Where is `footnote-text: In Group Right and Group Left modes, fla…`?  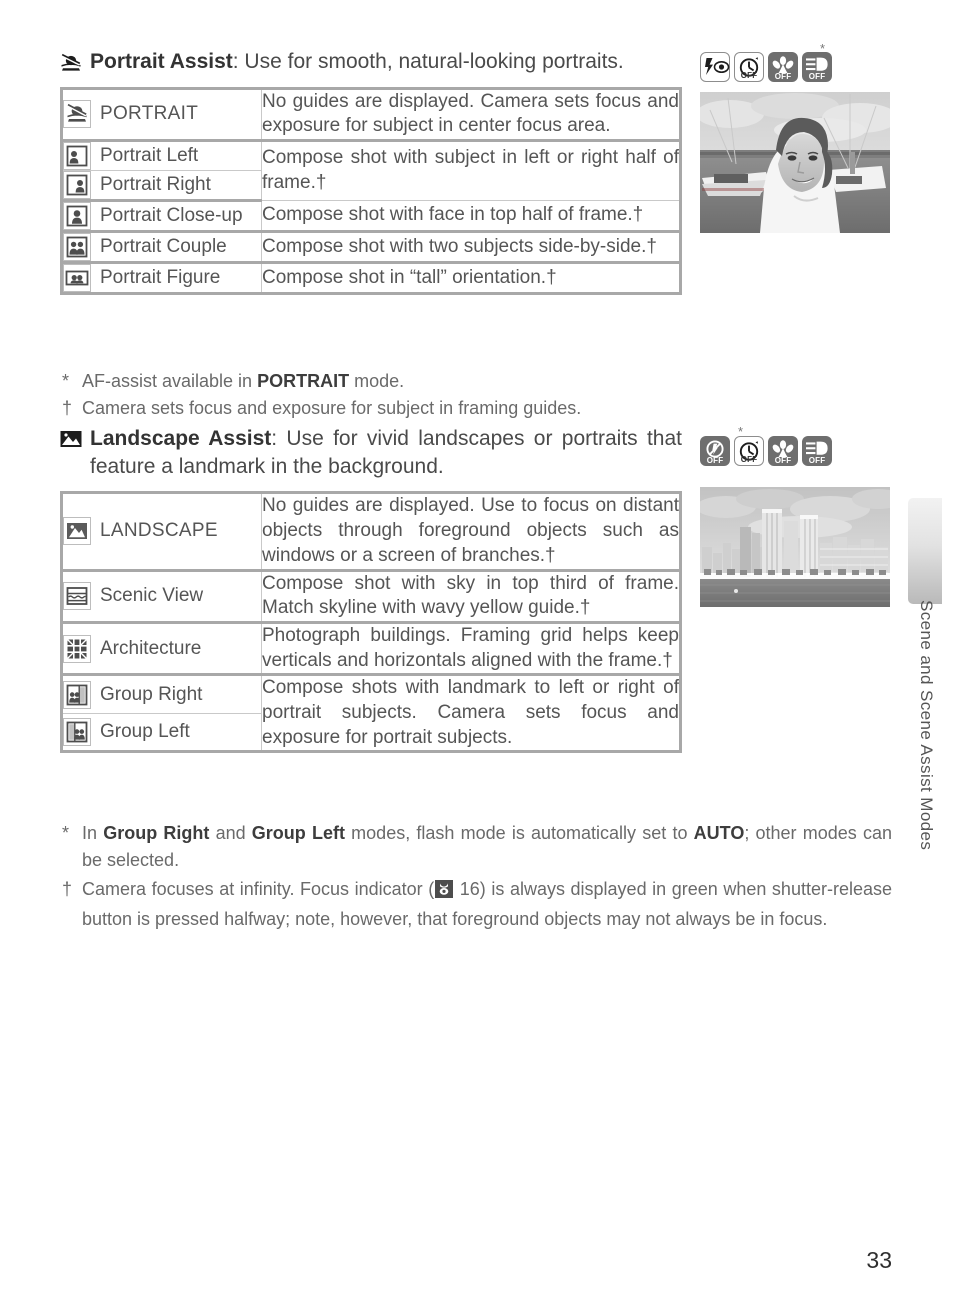
footnote-text: In Group Right and Group Left modes, fla… is located at coordinates (487, 847).